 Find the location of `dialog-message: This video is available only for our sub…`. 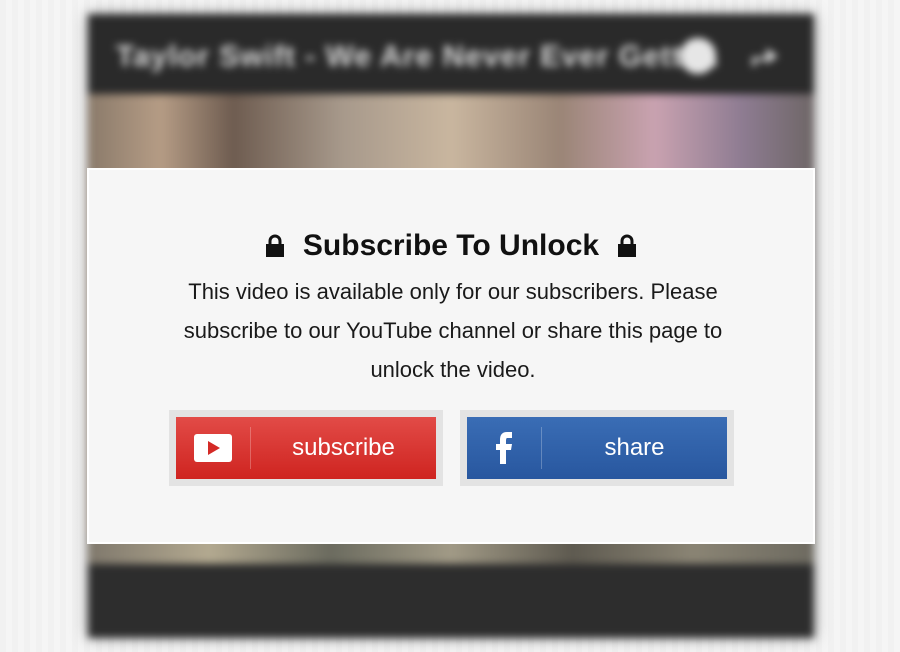

dialog-message: This video is available only for our sub… is located at coordinates (453, 330).